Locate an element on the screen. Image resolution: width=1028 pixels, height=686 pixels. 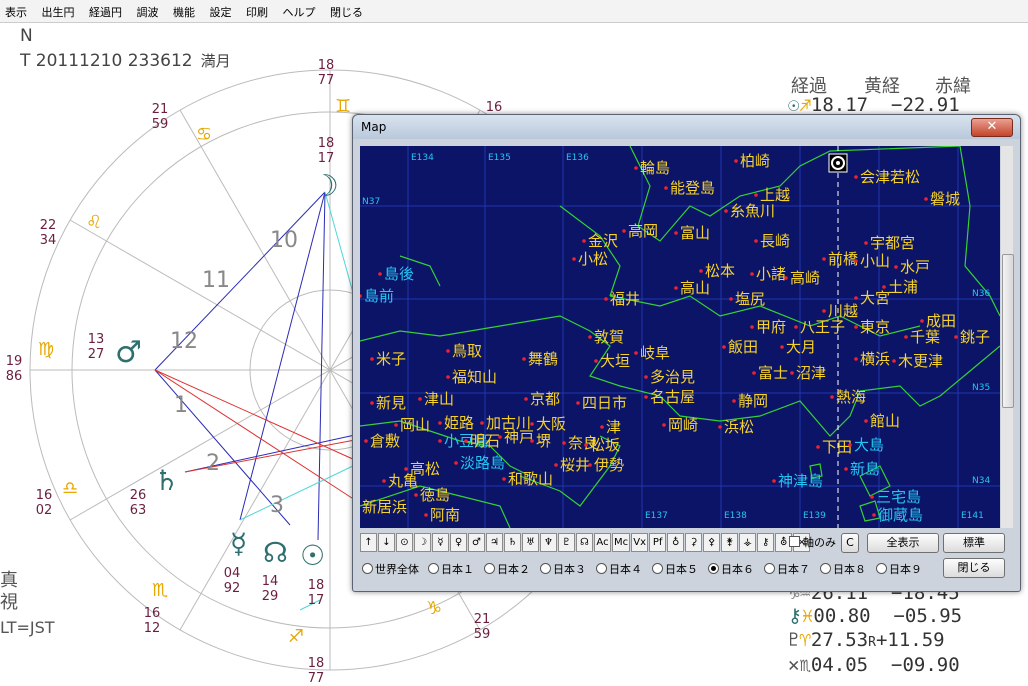
city-label: 堺 is located at coordinates (543, 441).